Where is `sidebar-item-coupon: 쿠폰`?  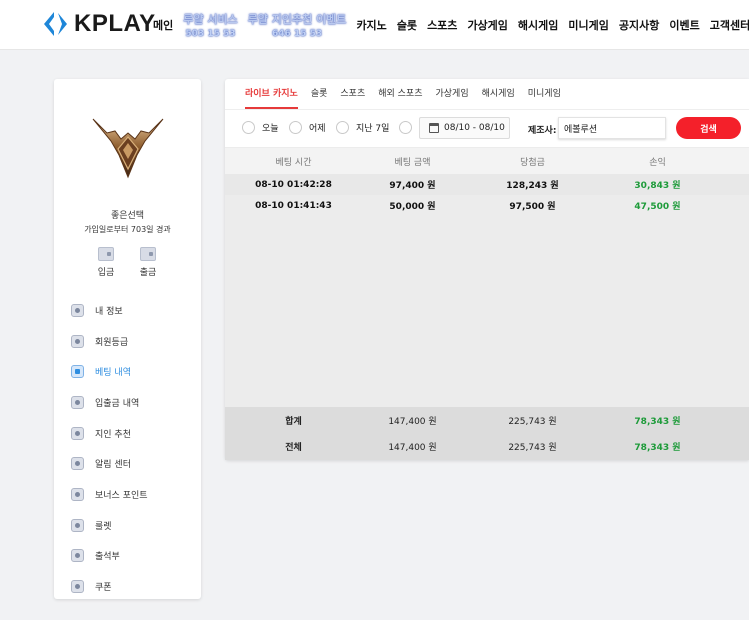 sidebar-item-coupon: 쿠폰 is located at coordinates (127, 586).